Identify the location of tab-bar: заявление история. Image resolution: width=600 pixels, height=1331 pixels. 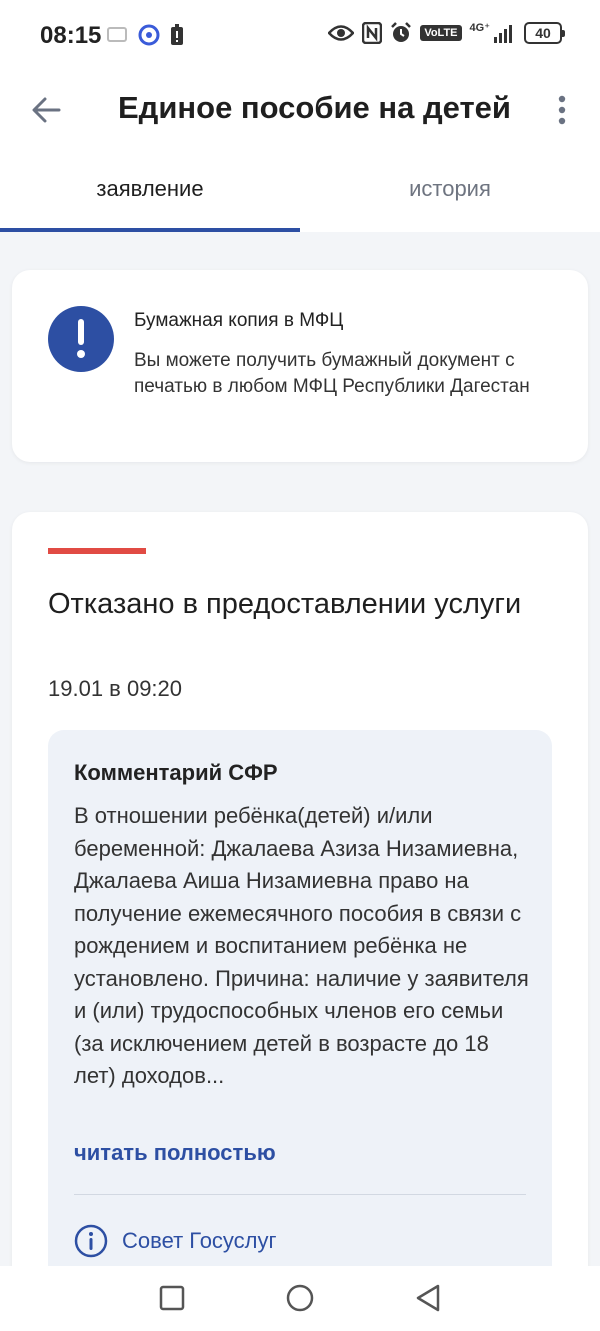
(300, 192).